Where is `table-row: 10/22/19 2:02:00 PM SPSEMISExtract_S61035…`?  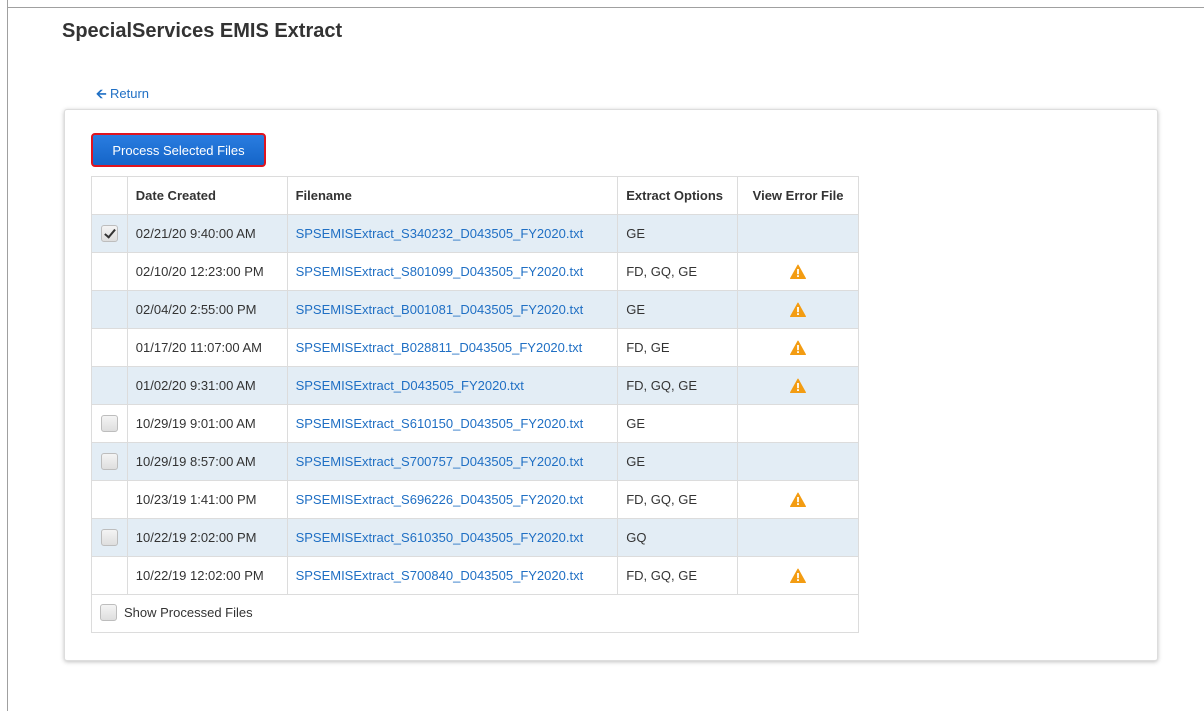
table-row: 10/22/19 2:02:00 PM SPSEMISExtract_S61035… is located at coordinates (475, 537).